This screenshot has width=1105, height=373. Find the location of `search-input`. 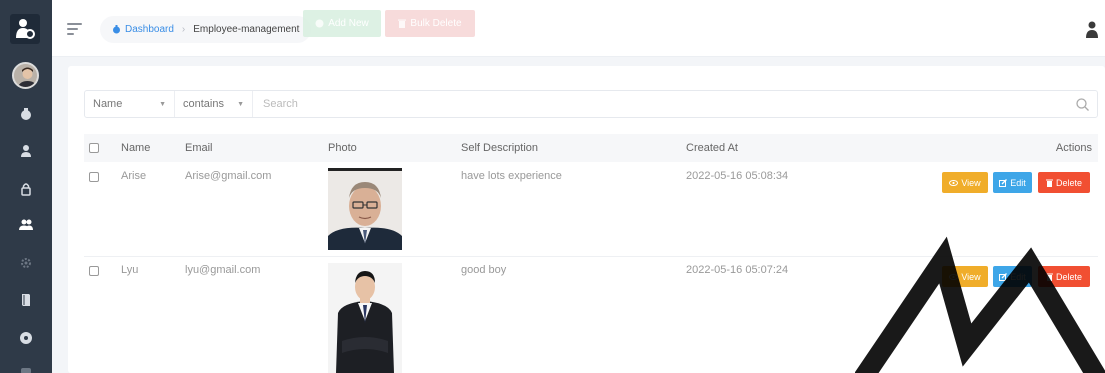

search-input is located at coordinates (660, 104).